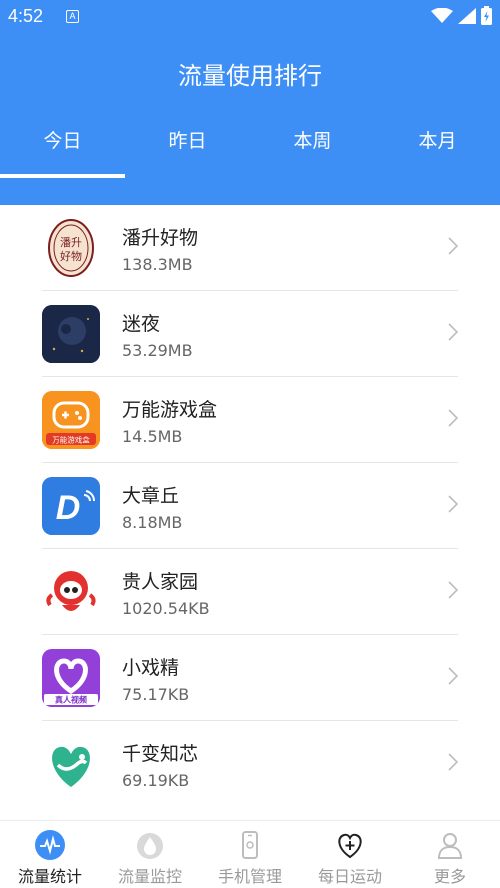  I want to click on app-name: 千变知芯, so click(160, 754).